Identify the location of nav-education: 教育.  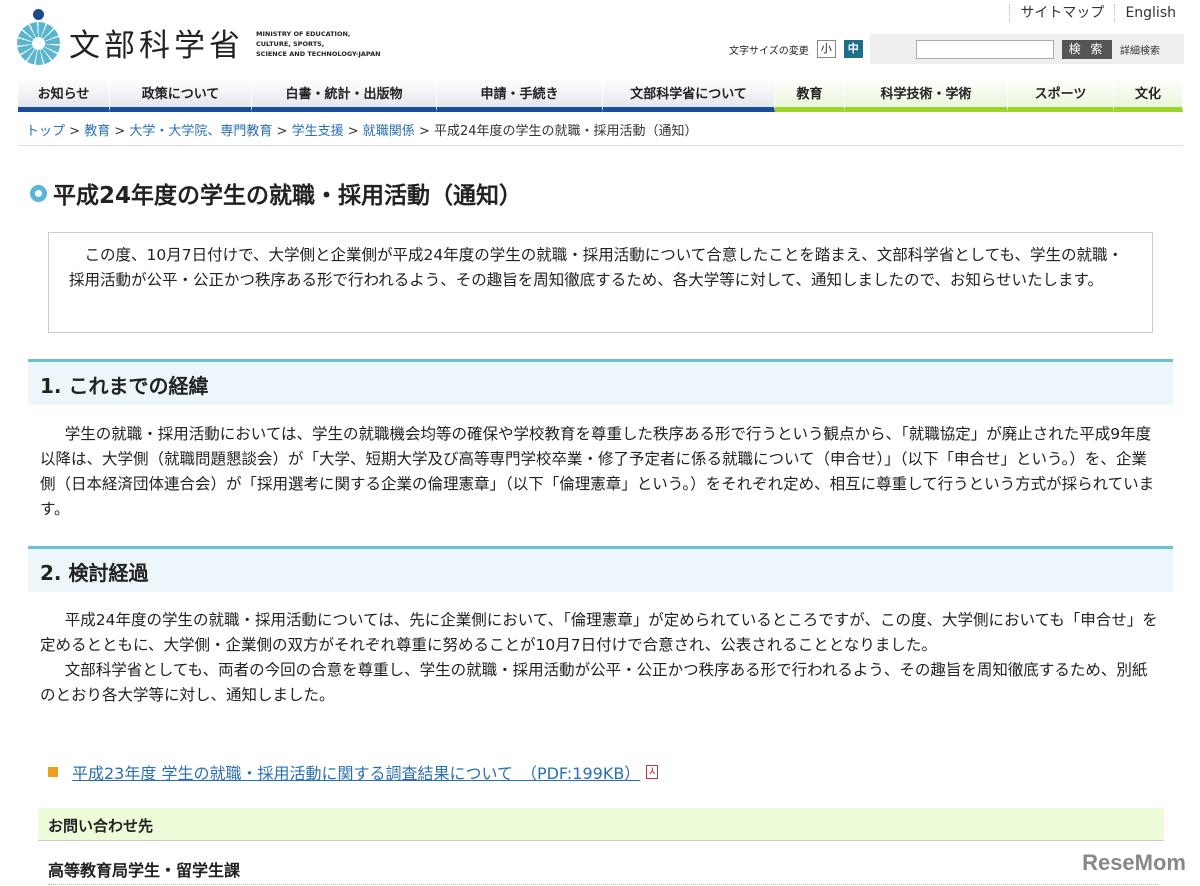
(810, 95).